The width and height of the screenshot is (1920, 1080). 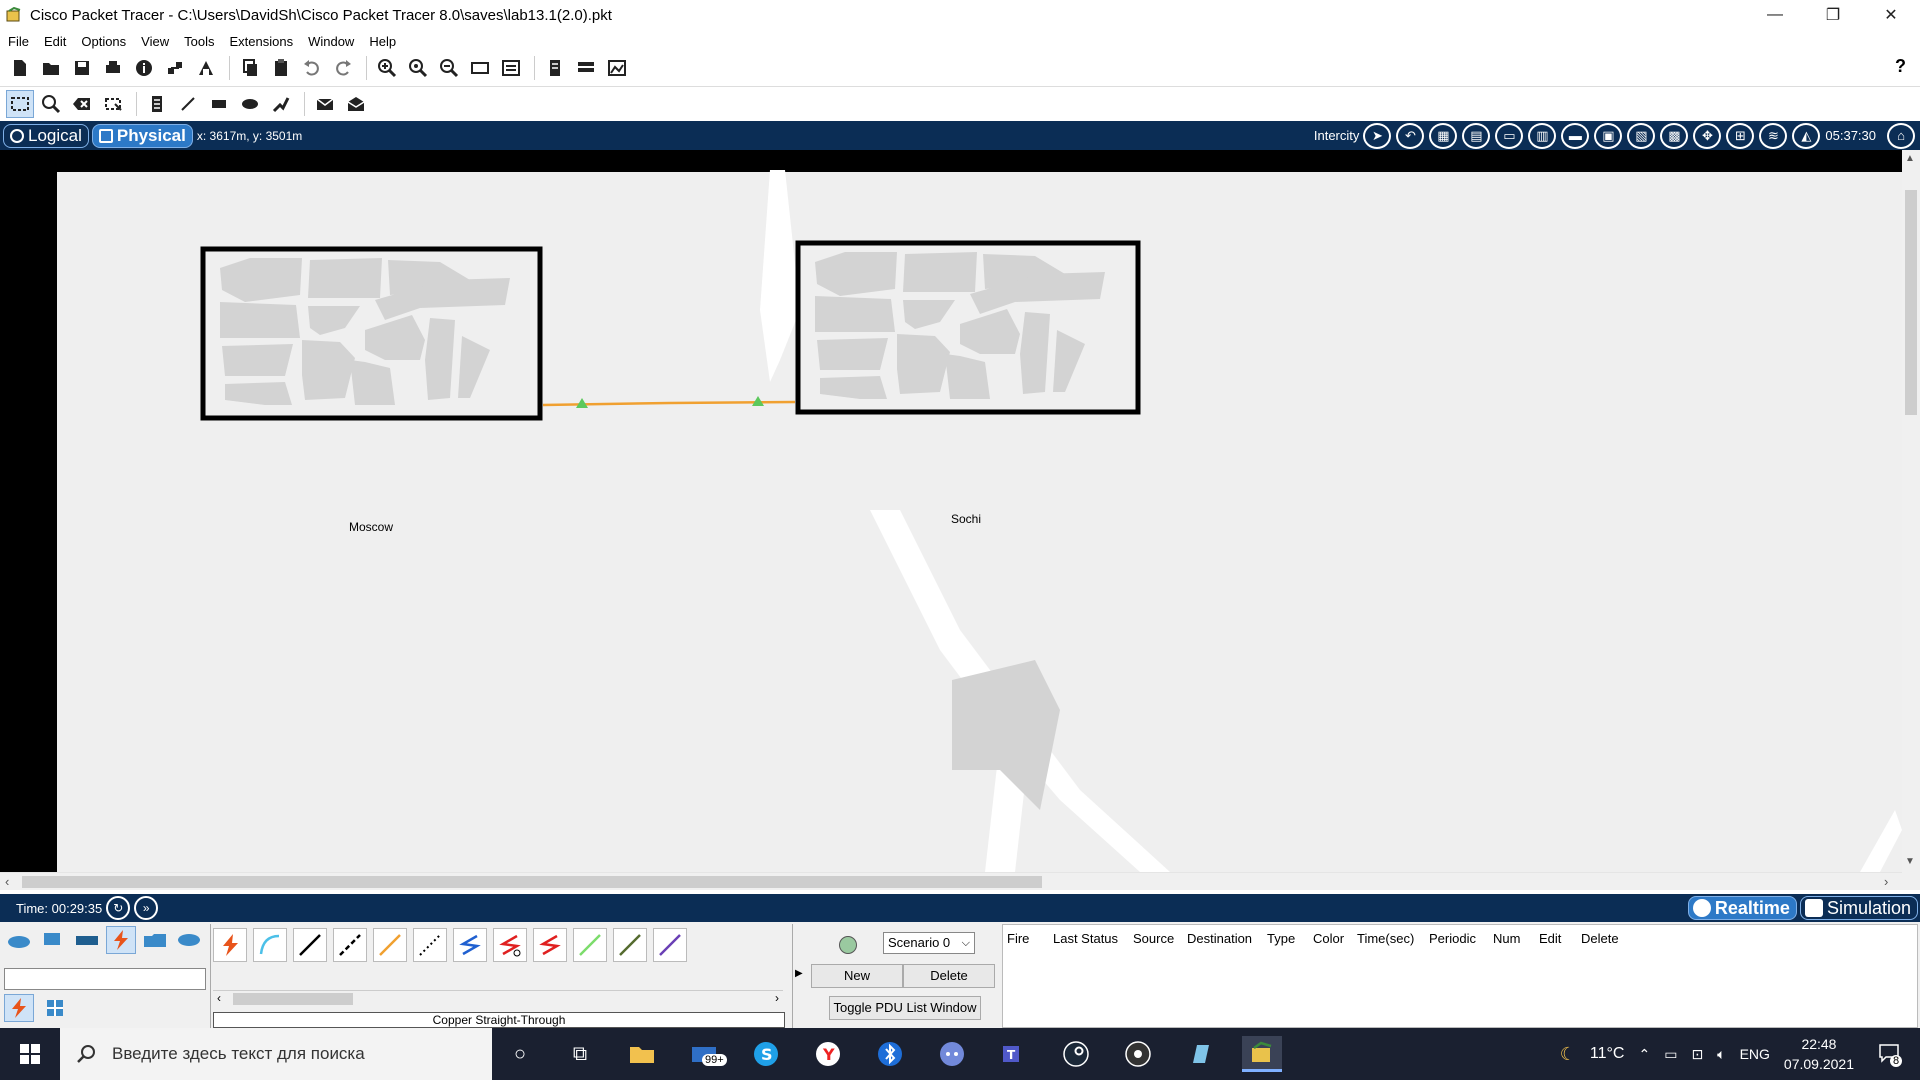 What do you see at coordinates (1608, 135) in the screenshot?
I see `new-container-icon: ▣` at bounding box center [1608, 135].